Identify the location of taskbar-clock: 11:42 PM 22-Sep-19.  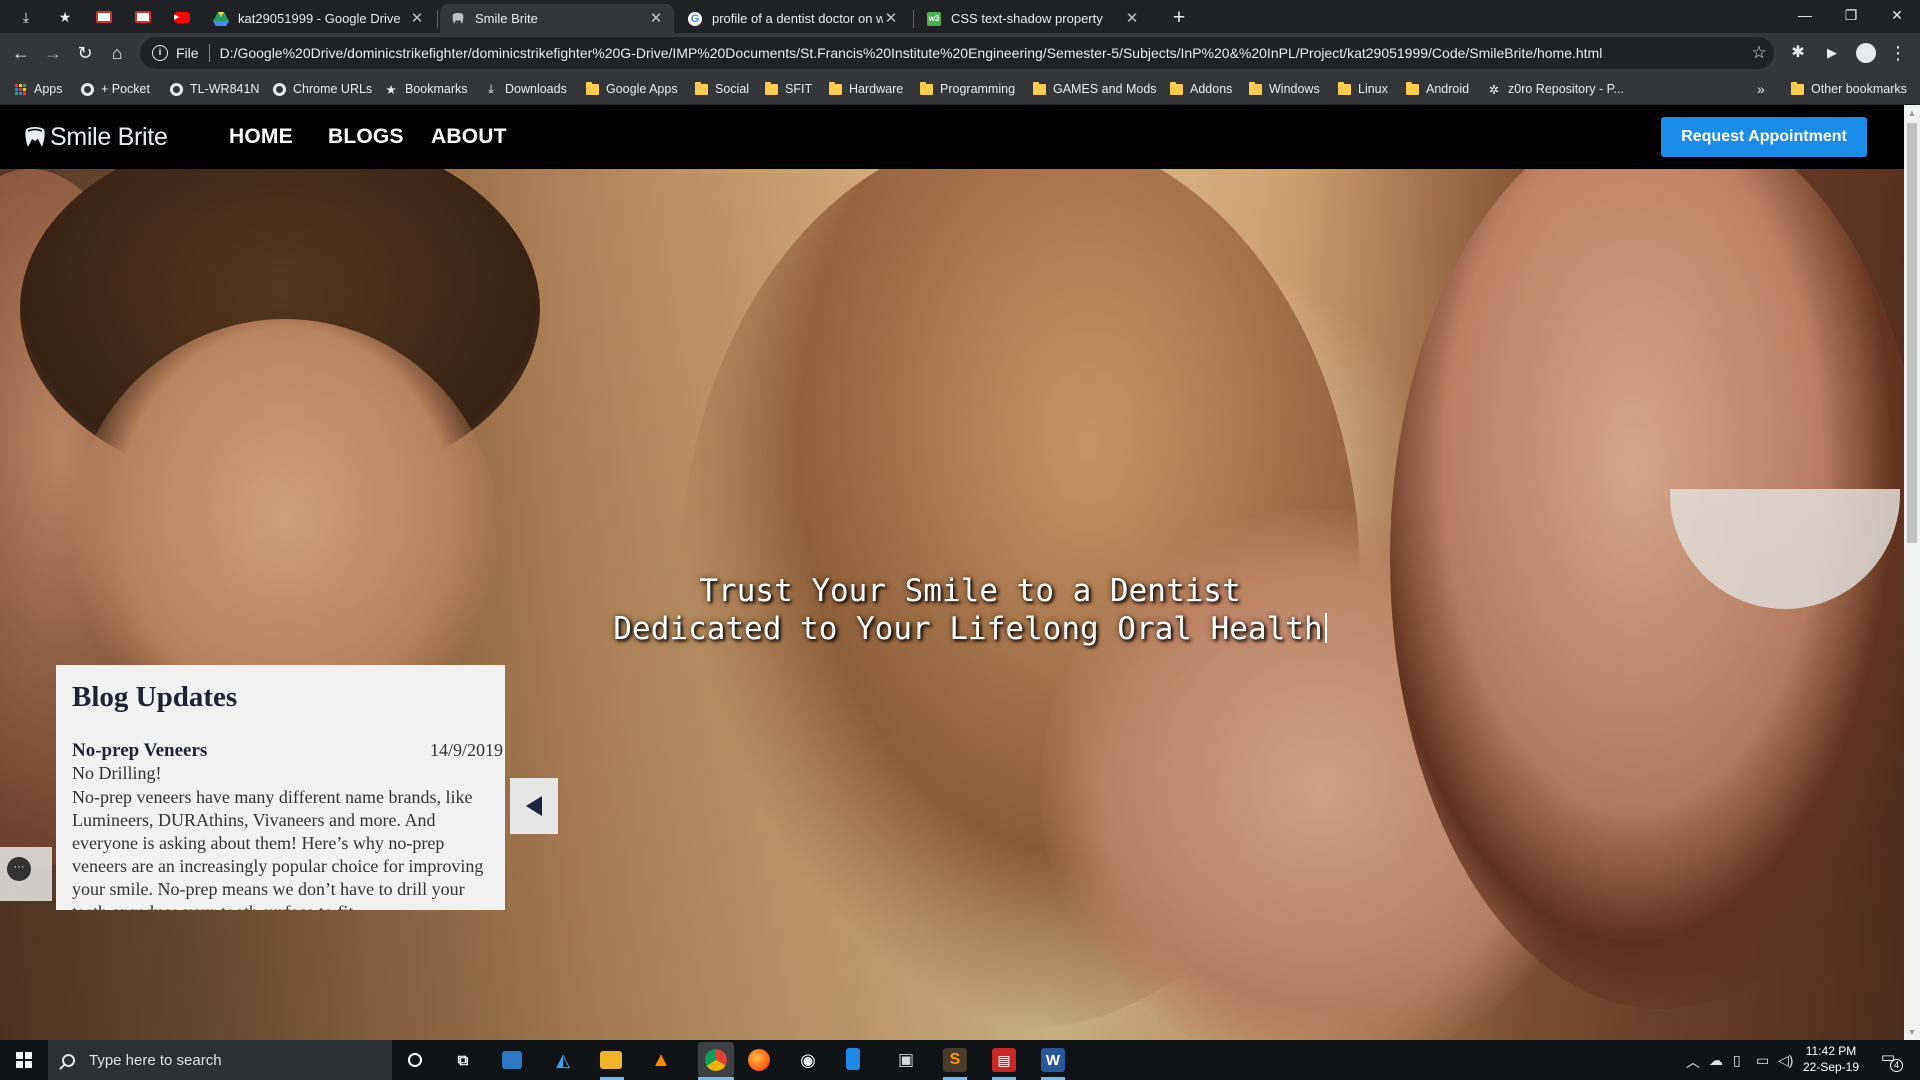
(1831, 1059).